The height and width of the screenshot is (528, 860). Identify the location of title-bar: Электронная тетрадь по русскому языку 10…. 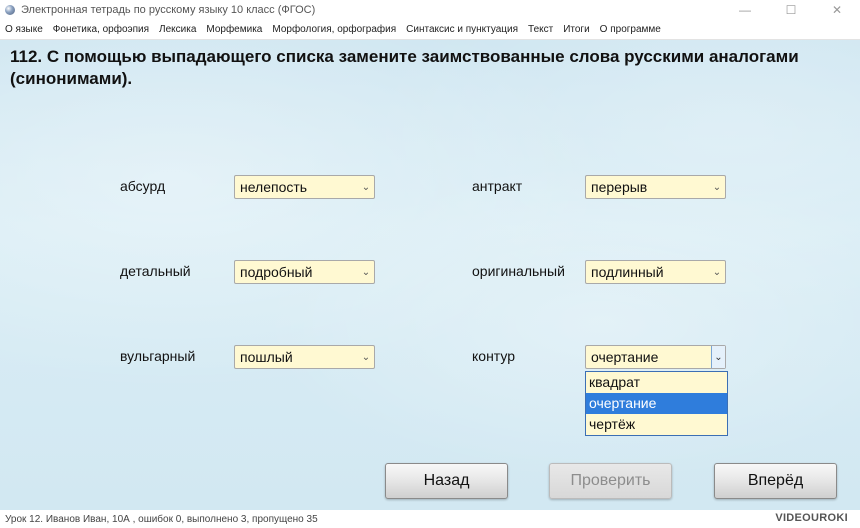
(430, 10).